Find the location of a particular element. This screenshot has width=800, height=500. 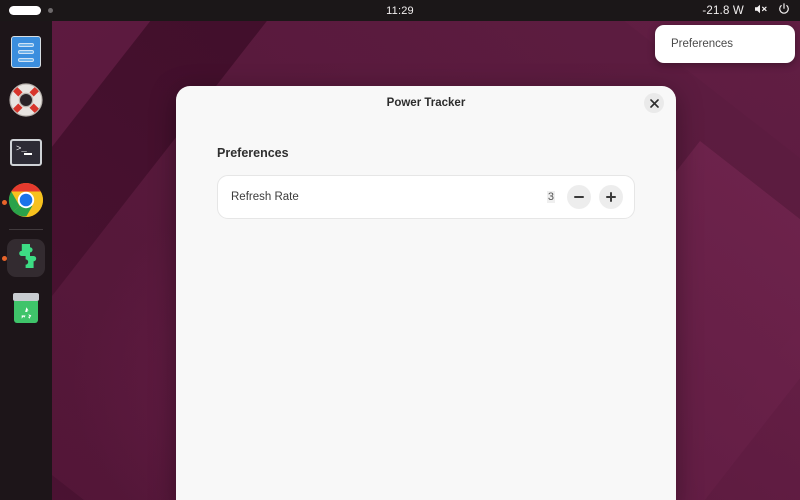

preferences-popup-menu: Preferences is located at coordinates (725, 44).